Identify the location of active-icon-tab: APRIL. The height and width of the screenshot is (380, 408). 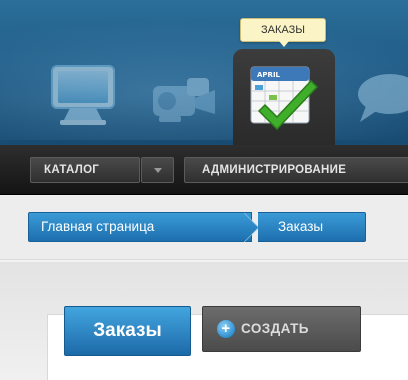
(284, 98).